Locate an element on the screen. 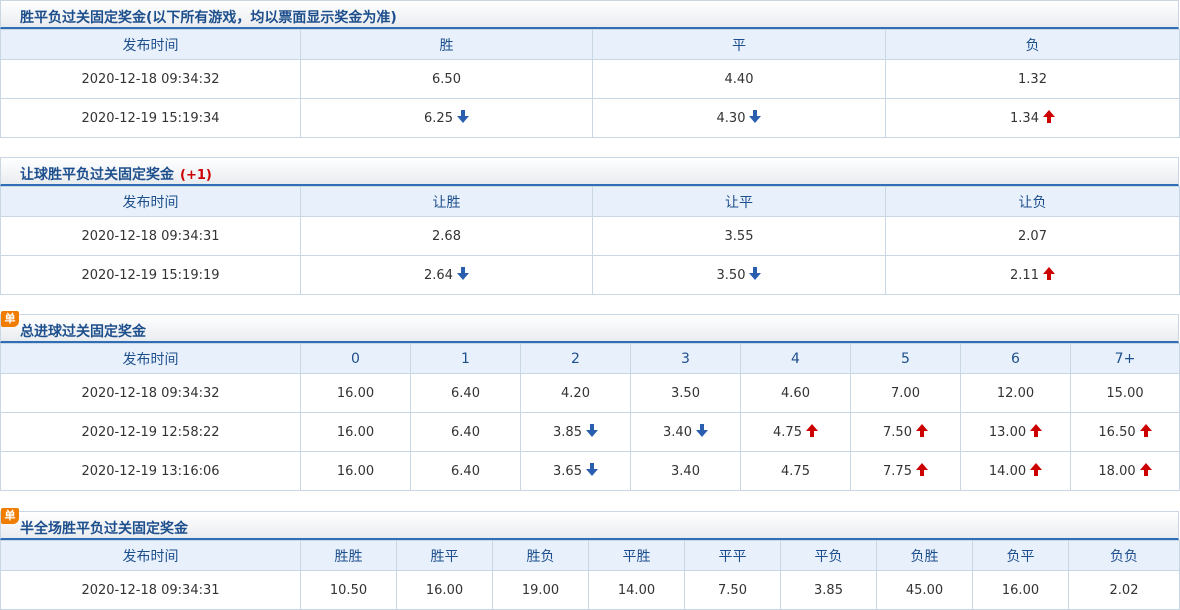  odds-value: 4.75 is located at coordinates (795, 471).